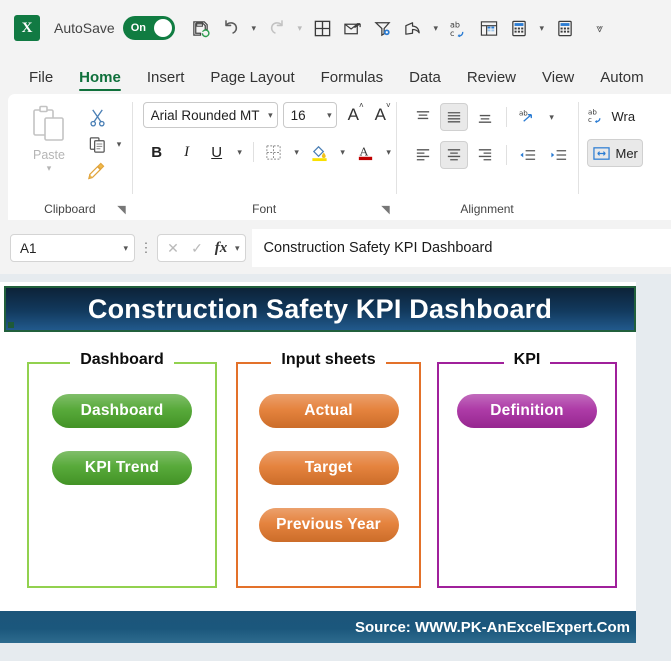 The width and height of the screenshot is (671, 661). Describe the element at coordinates (121, 209) in the screenshot. I see `clipboard-dialog-launcher: ◥` at that location.